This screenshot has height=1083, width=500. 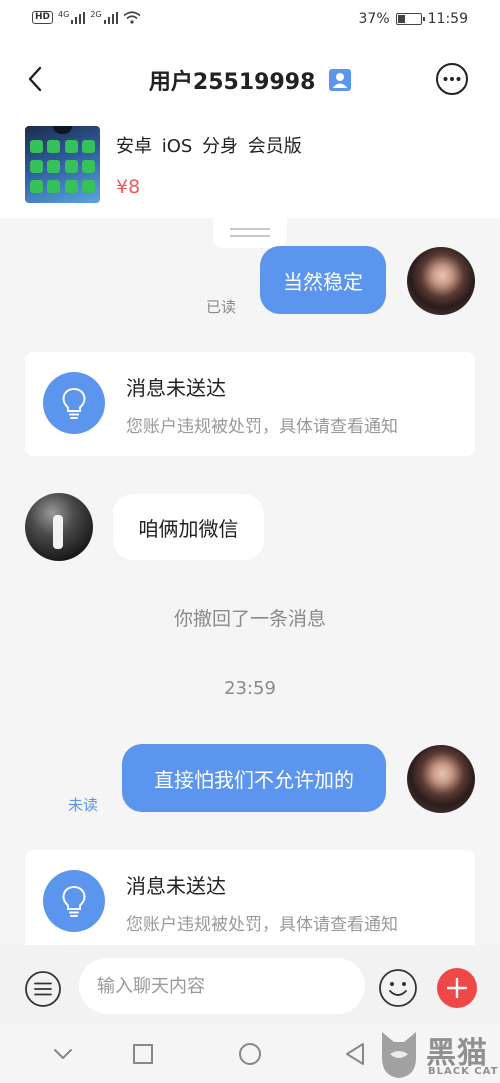 What do you see at coordinates (63, 1054) in the screenshot?
I see `chevron-down-icon` at bounding box center [63, 1054].